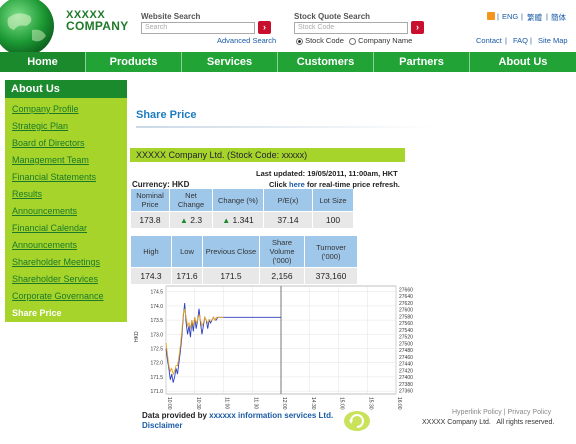  Describe the element at coordinates (198, 403) in the screenshot. I see `x-tick-label: 10:30` at that location.